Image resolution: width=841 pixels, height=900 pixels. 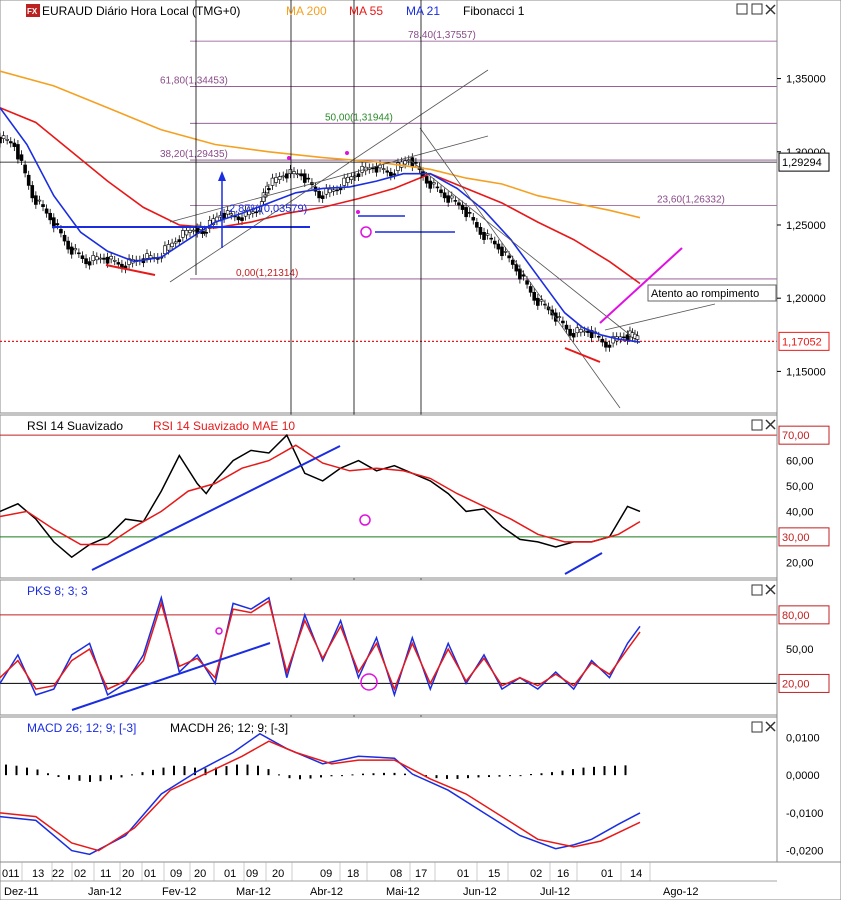 I want to click on rsi-legend: RSI 14 Suavizado, so click(x=75, y=426).